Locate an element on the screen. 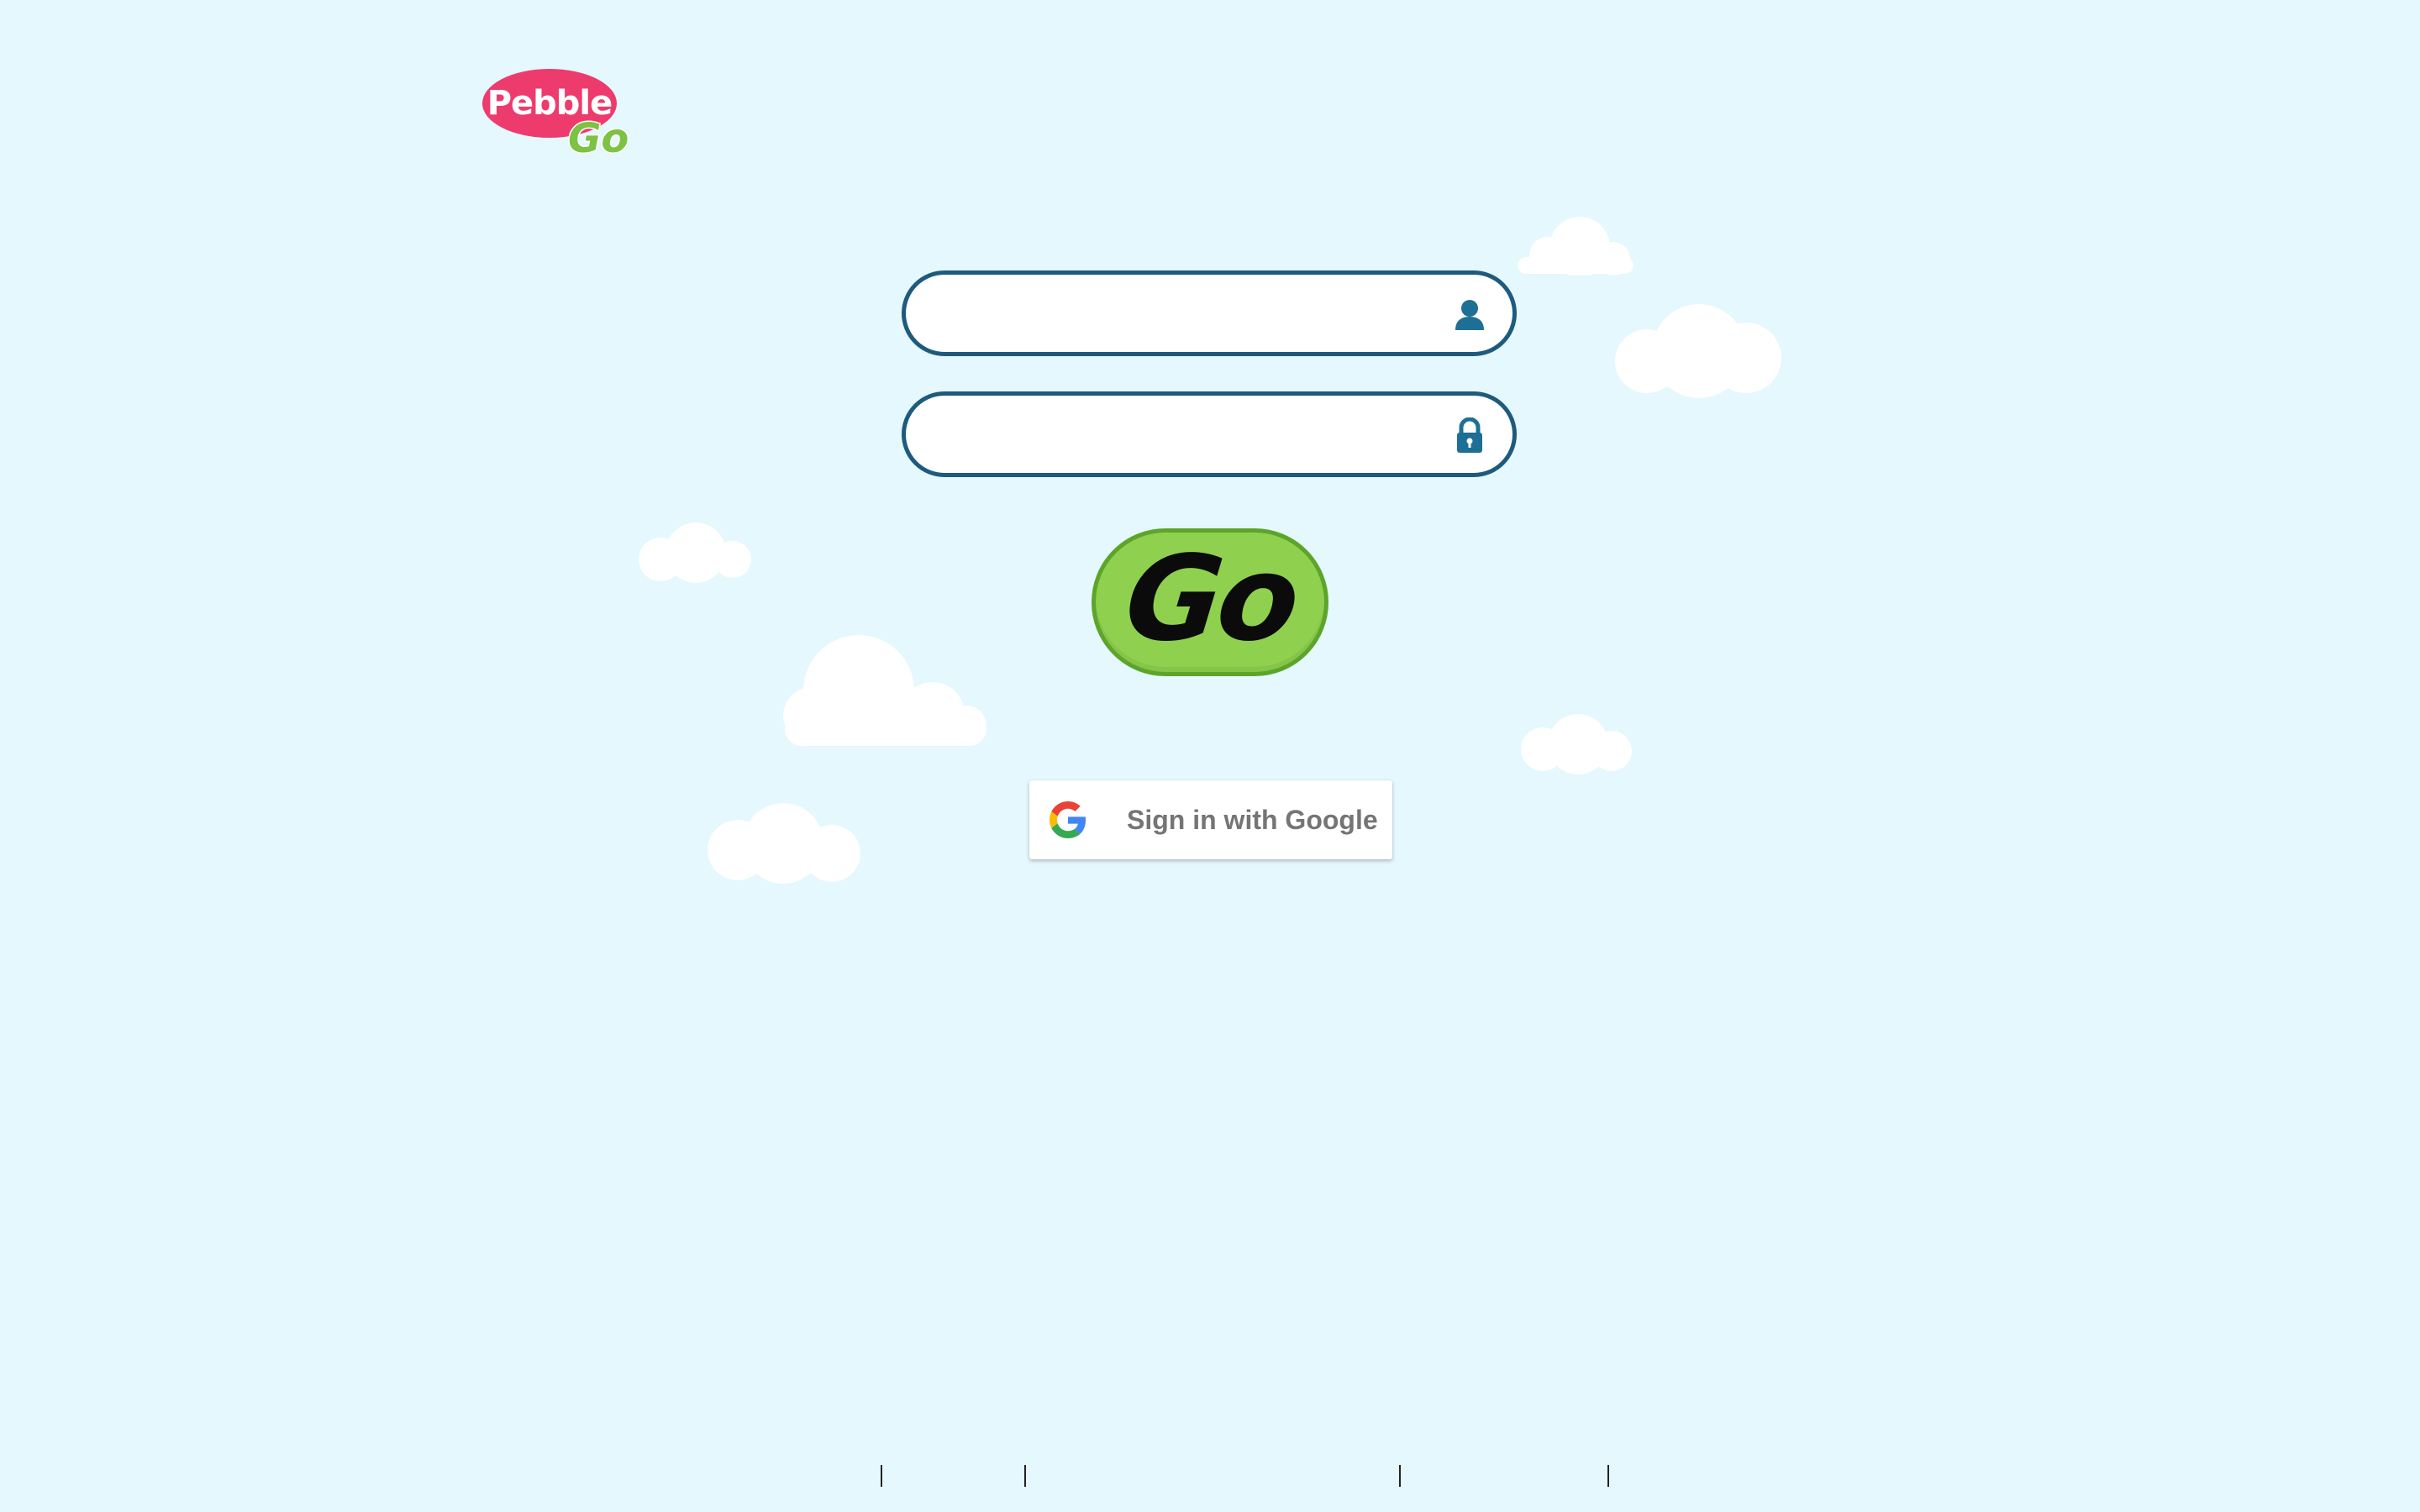 The image size is (2420, 1512). lock-icon is located at coordinates (1470, 435).